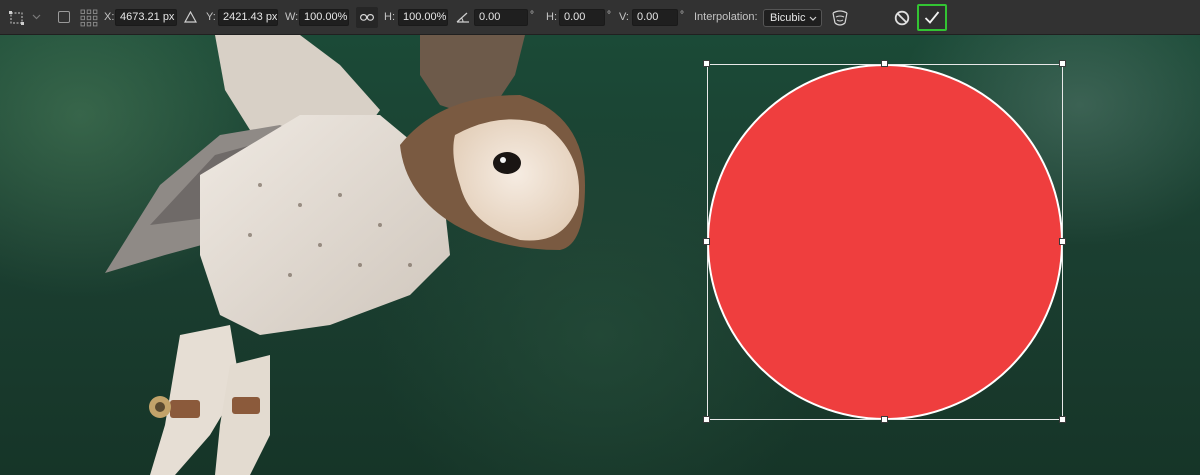 This screenshot has width=1200, height=475. Describe the element at coordinates (884, 419) in the screenshot. I see `transform-handle-bottom-center` at that location.